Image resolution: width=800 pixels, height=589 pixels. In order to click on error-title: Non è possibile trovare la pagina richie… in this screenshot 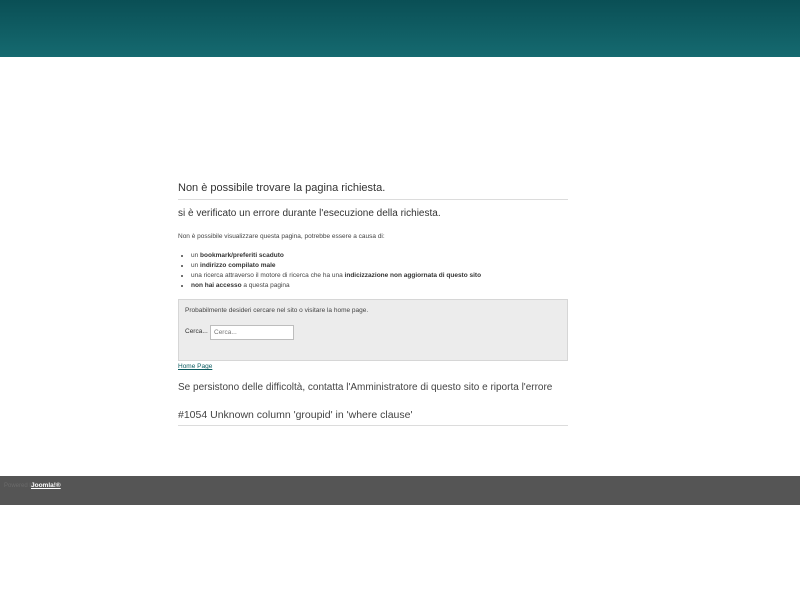, I will do `click(373, 190)`.